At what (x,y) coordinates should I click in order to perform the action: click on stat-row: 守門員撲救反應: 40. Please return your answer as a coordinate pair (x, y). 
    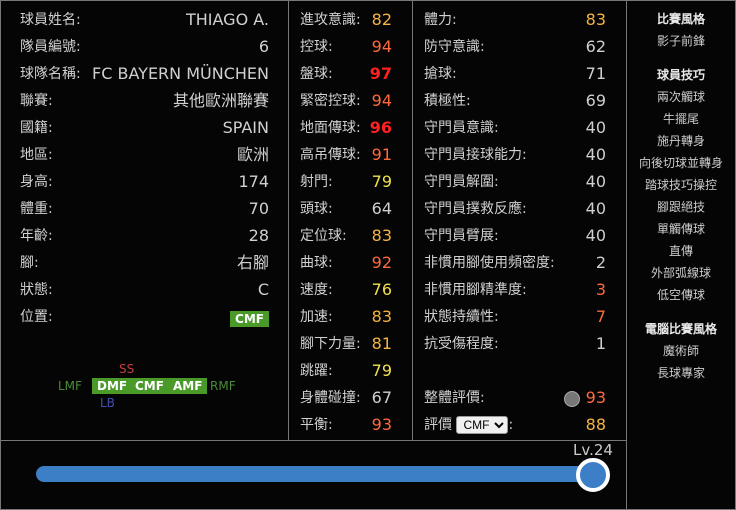
    Looking at the image, I should click on (515, 209).